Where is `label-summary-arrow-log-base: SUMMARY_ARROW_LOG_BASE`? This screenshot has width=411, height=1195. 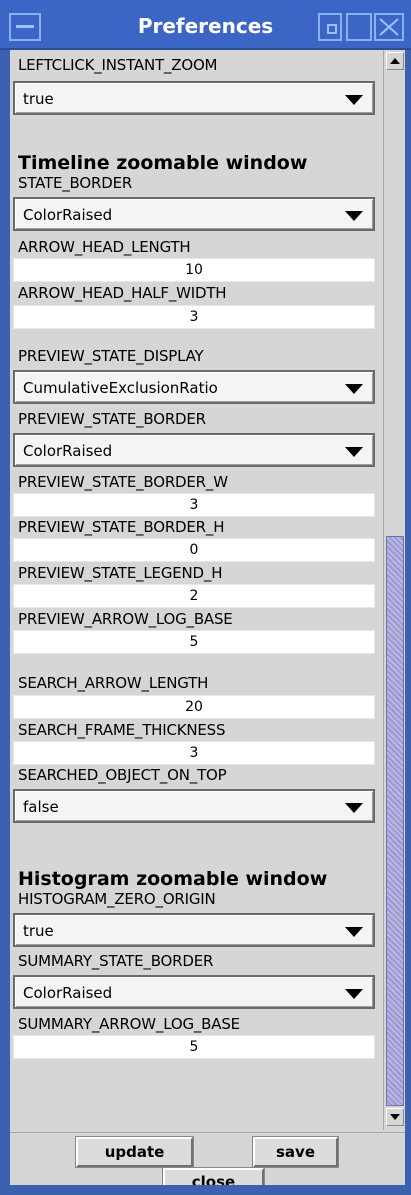 label-summary-arrow-log-base: SUMMARY_ARROW_LOG_BASE is located at coordinates (129, 1024).